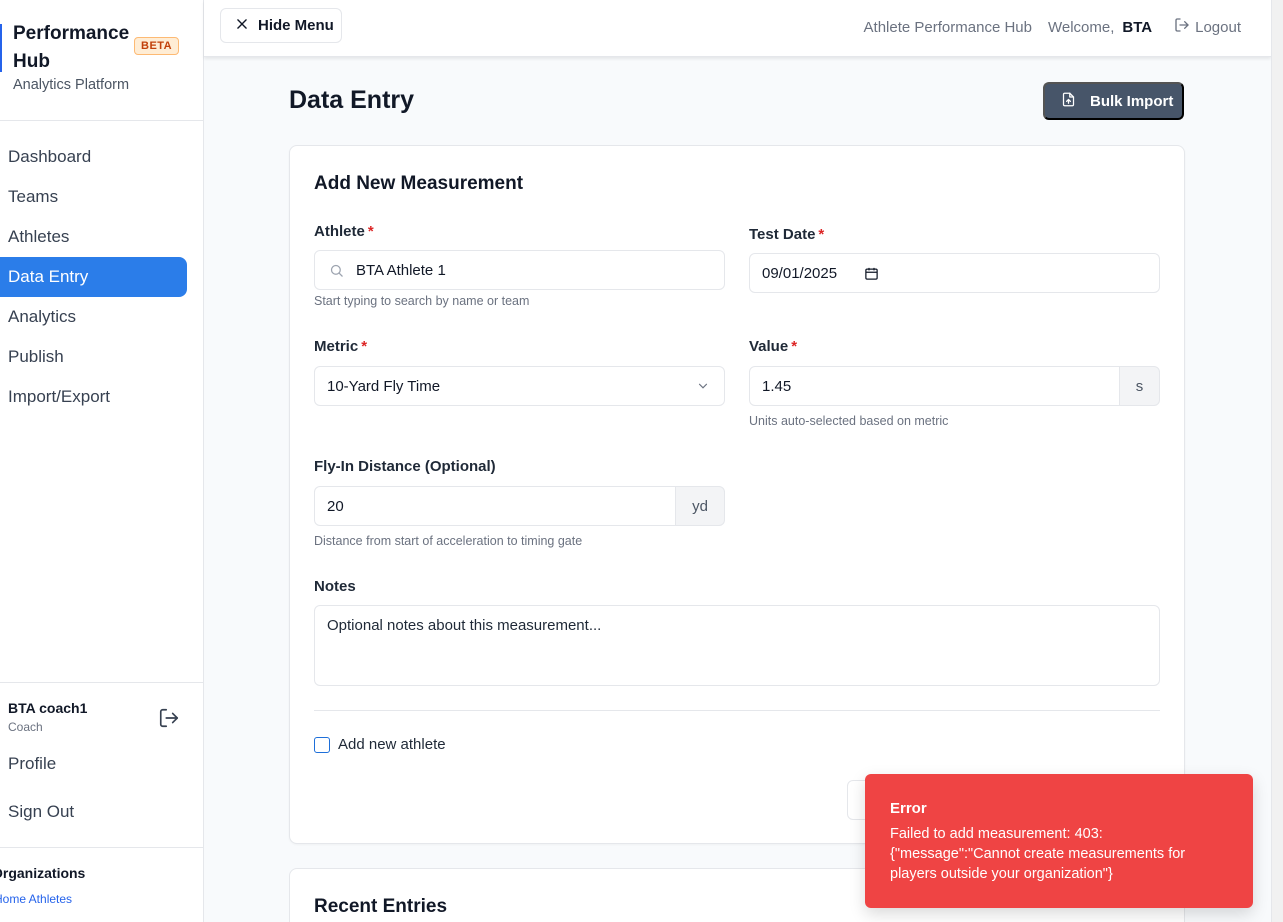 This screenshot has height=922, width=1283. What do you see at coordinates (93, 357) in the screenshot?
I see `sidebar-item-publish: Publish` at bounding box center [93, 357].